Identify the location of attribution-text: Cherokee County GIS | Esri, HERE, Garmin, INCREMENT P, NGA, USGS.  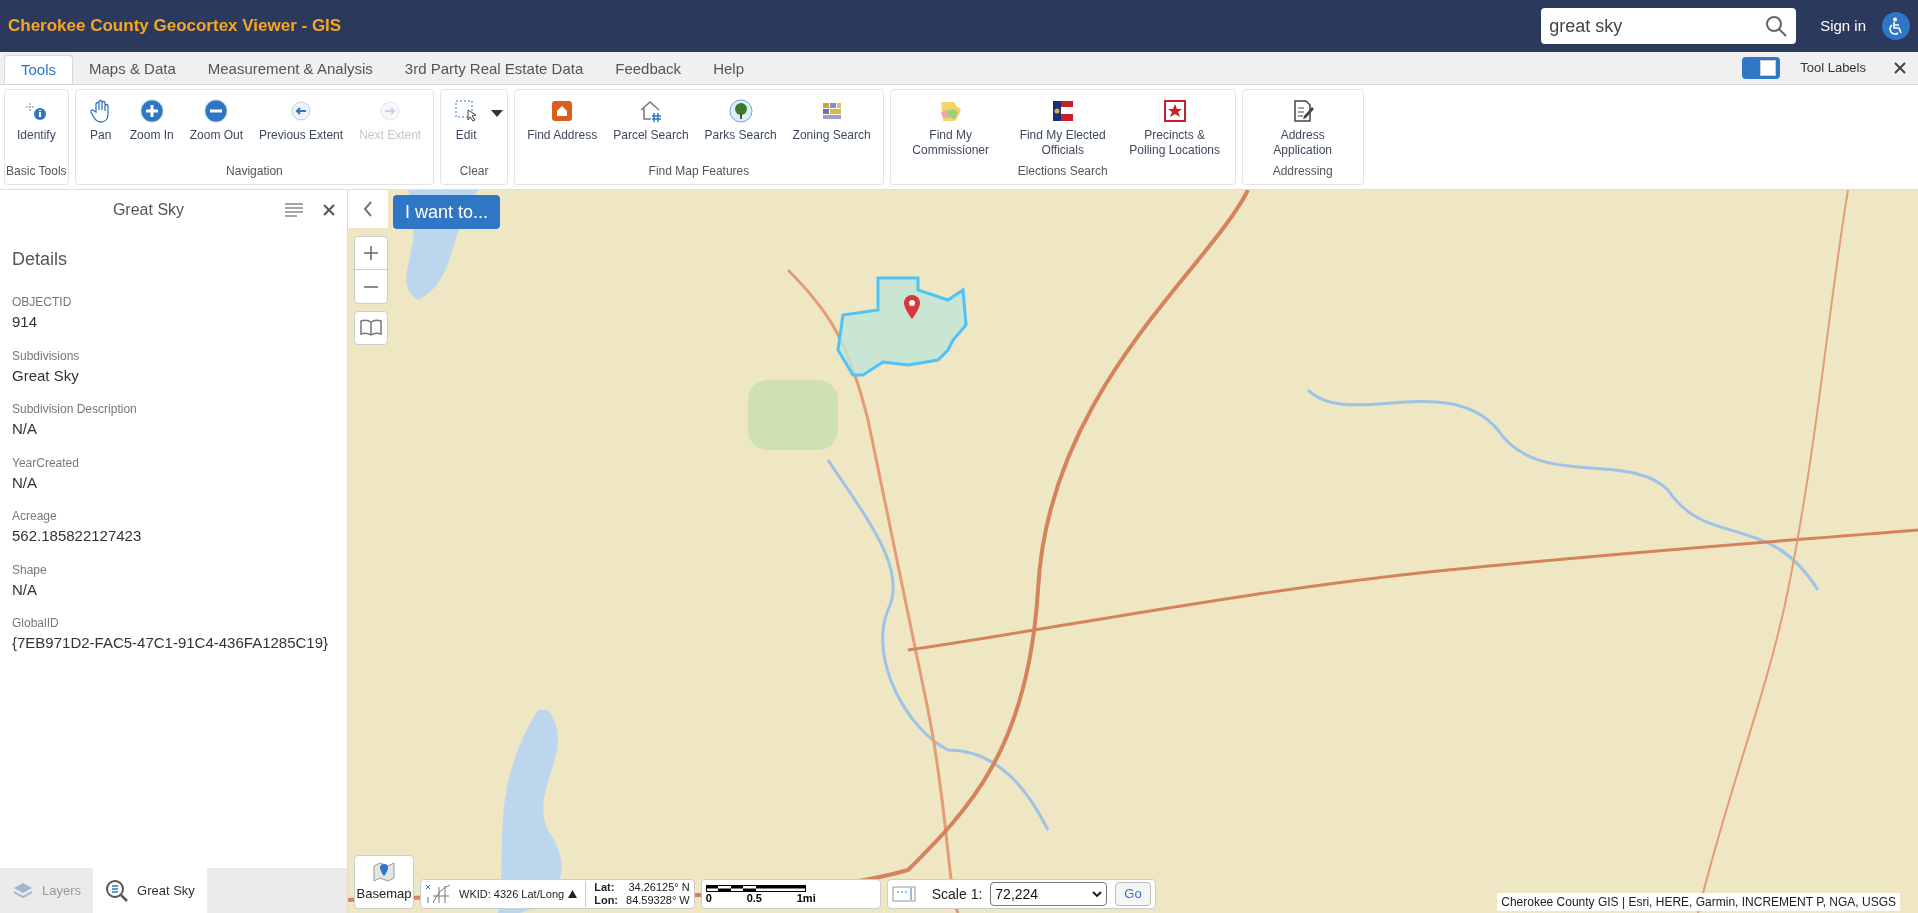
(1698, 902).